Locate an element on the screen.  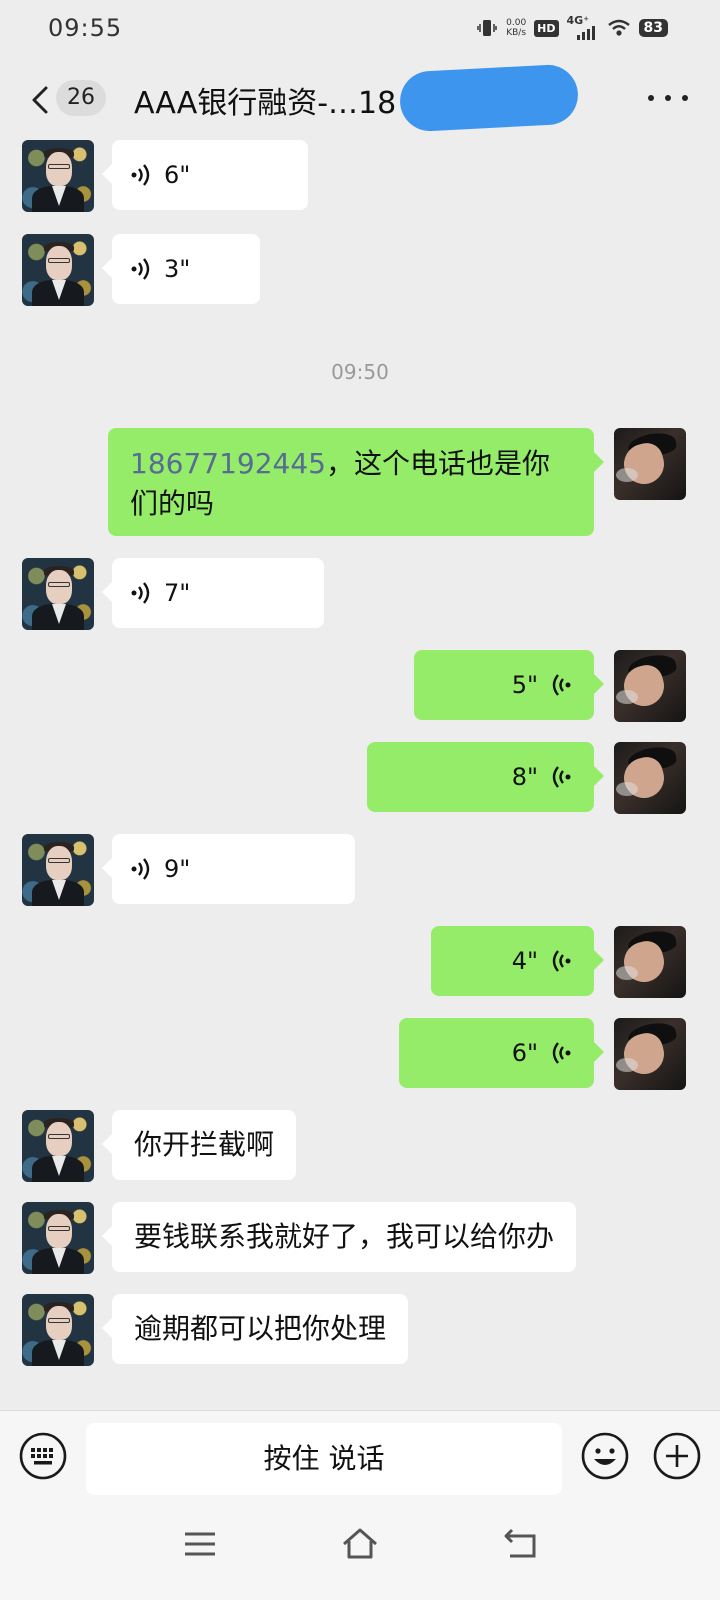
emoji-icon is located at coordinates (605, 1456).